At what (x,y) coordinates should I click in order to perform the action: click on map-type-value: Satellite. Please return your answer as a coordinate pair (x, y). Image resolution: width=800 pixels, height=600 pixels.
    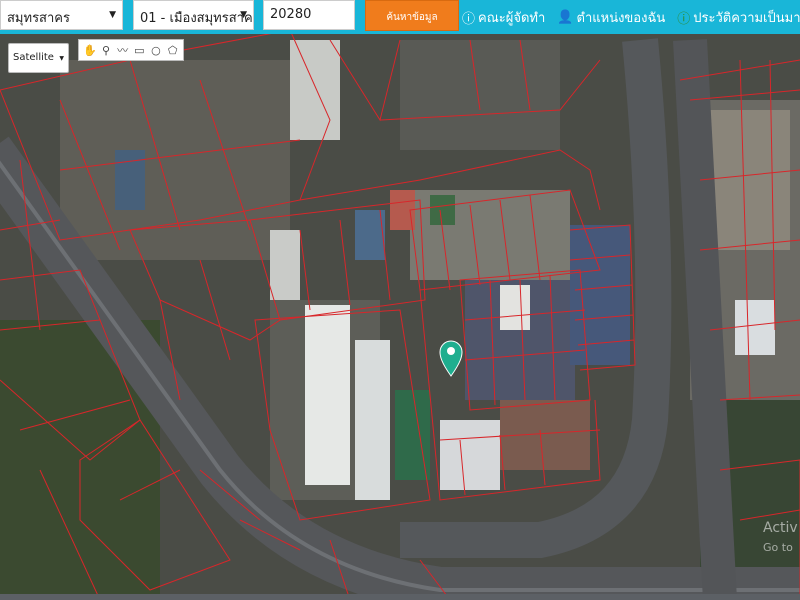
    Looking at the image, I should click on (33, 57).